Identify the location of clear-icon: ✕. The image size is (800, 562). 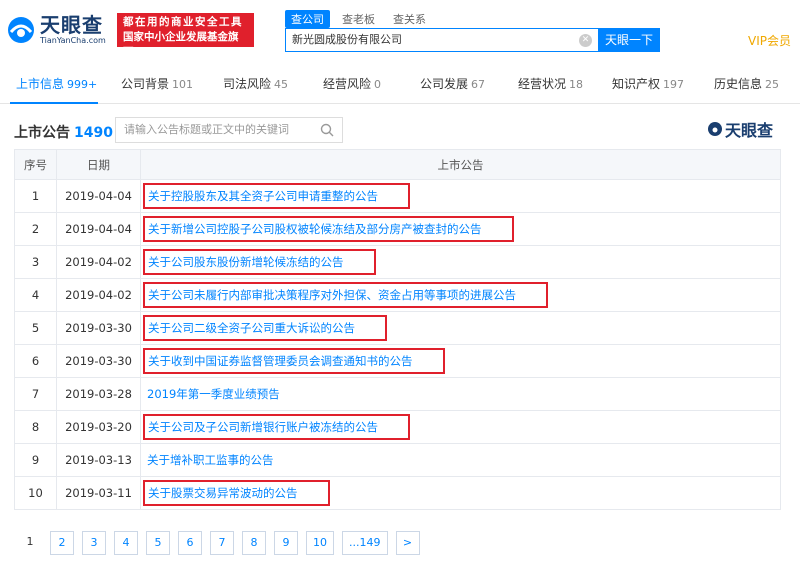
(585, 40).